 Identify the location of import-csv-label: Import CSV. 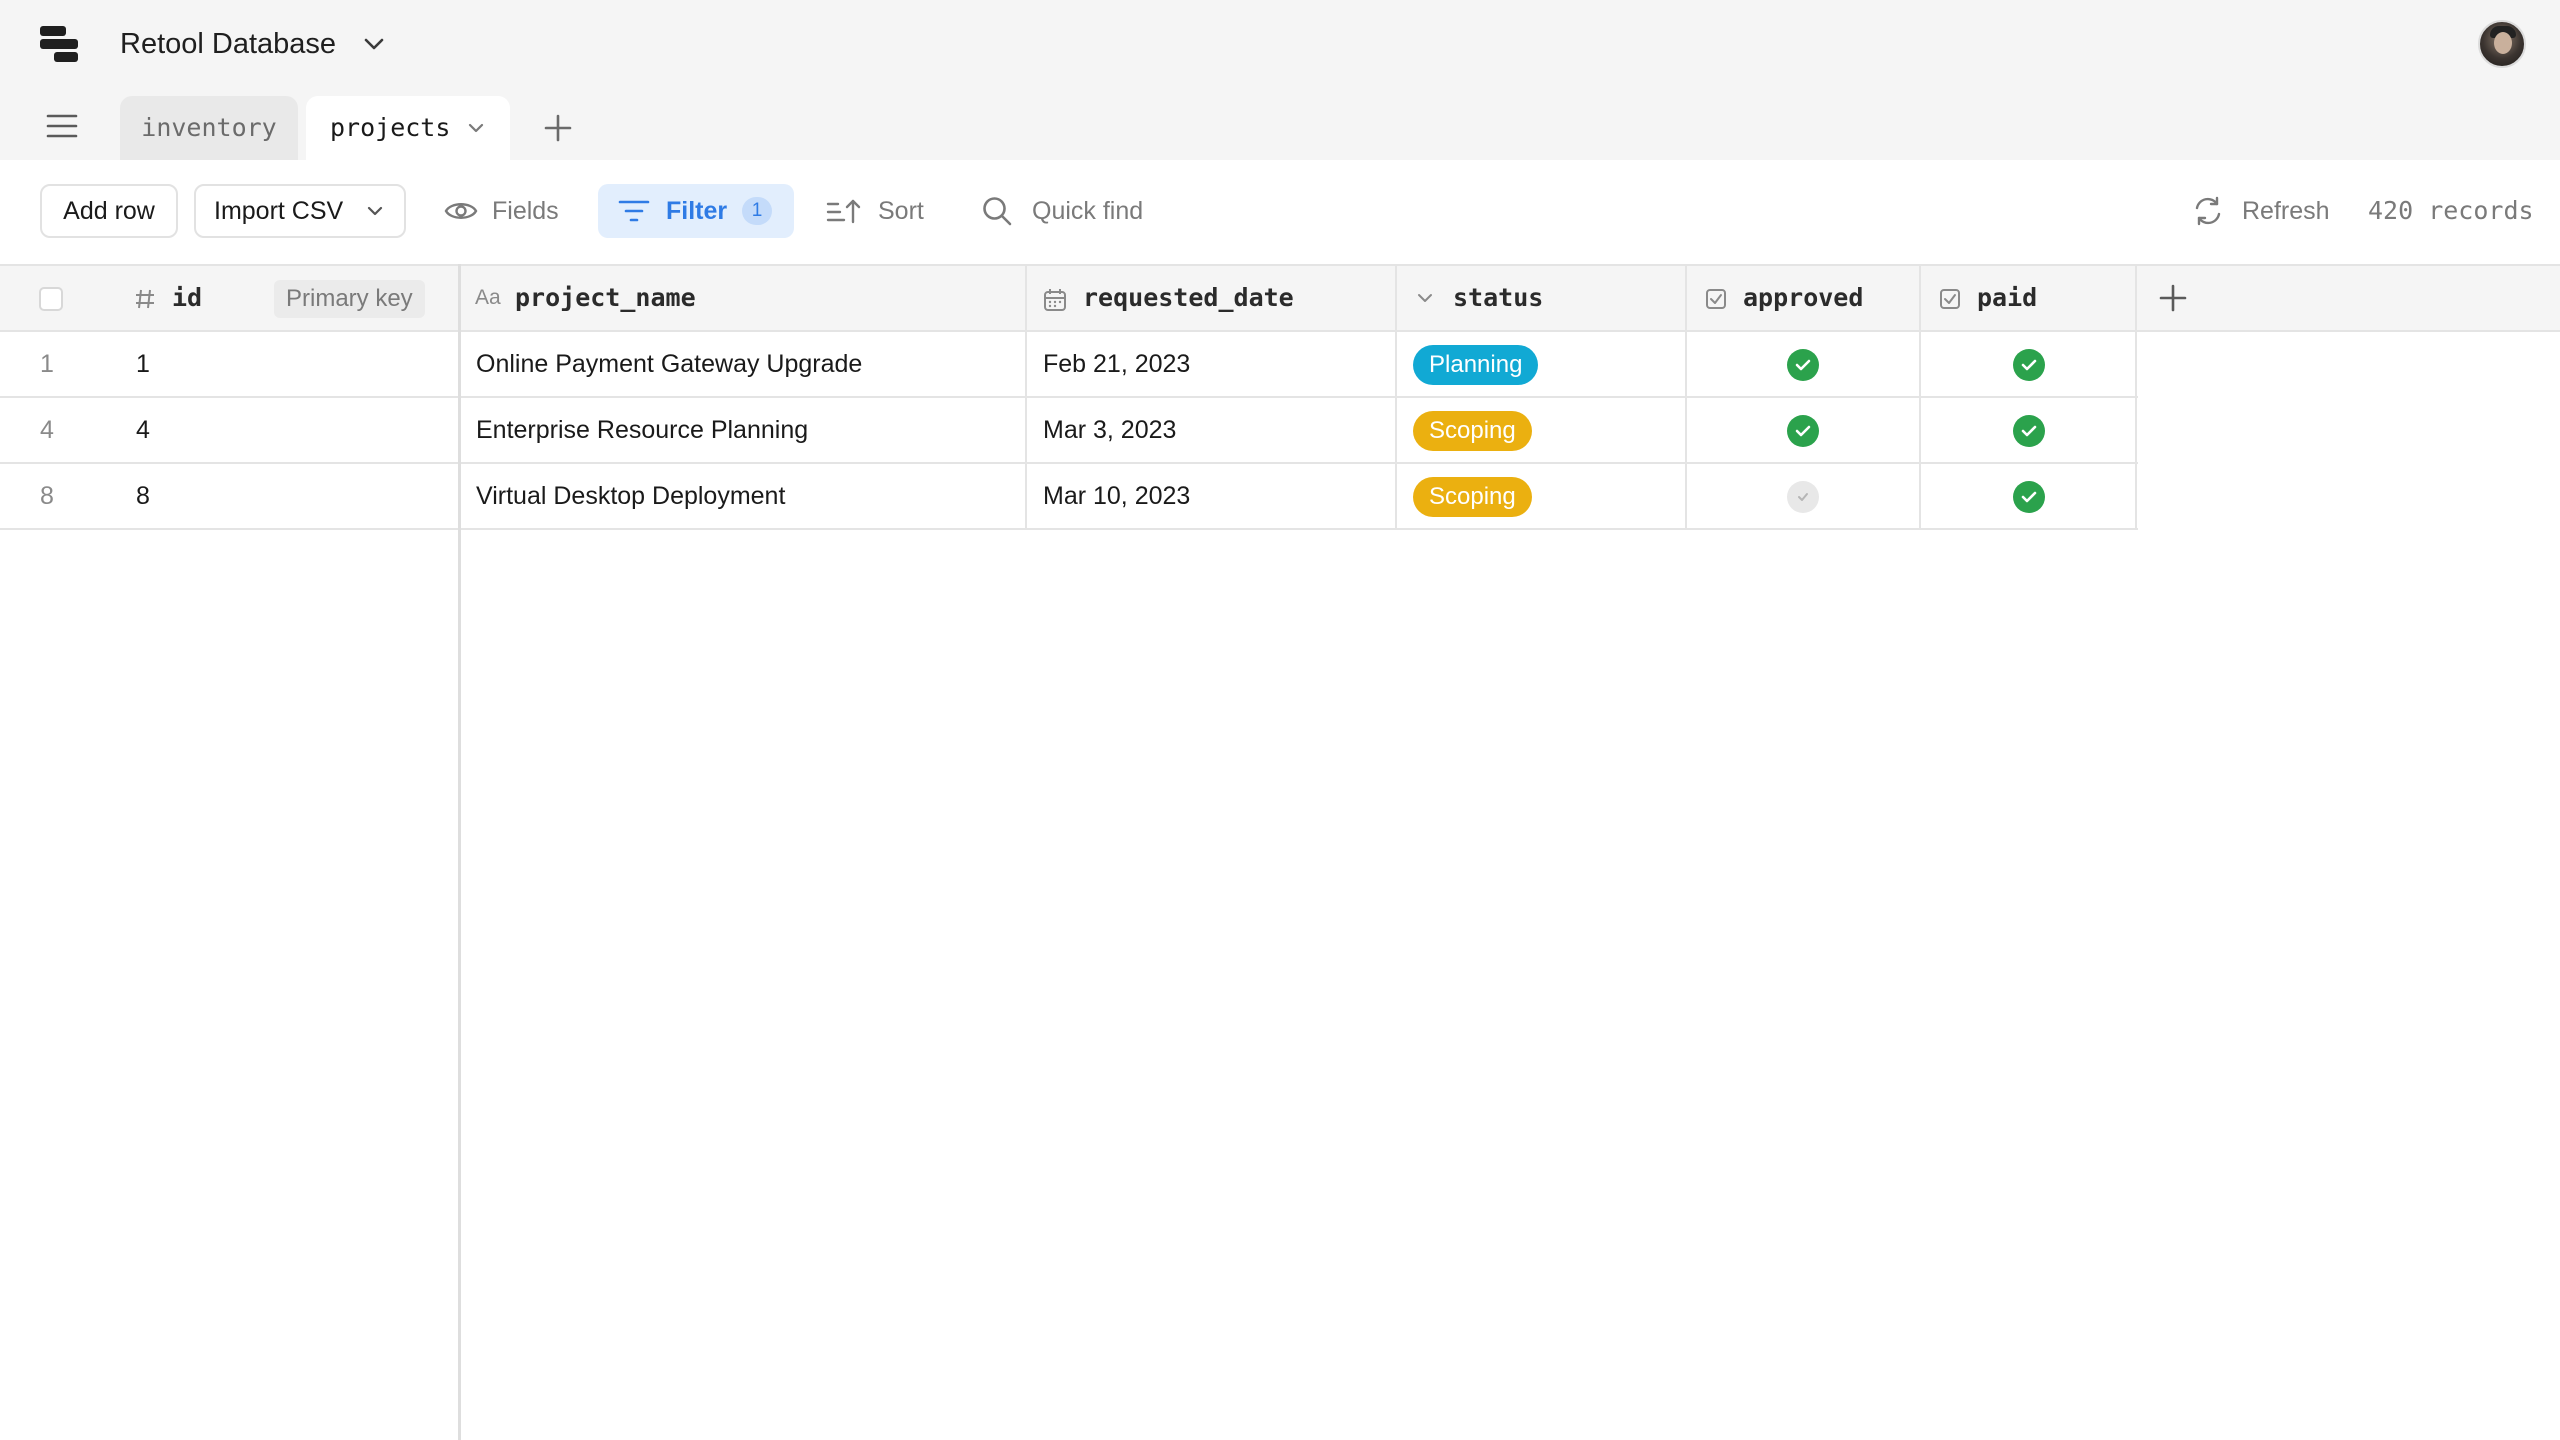
(279, 211).